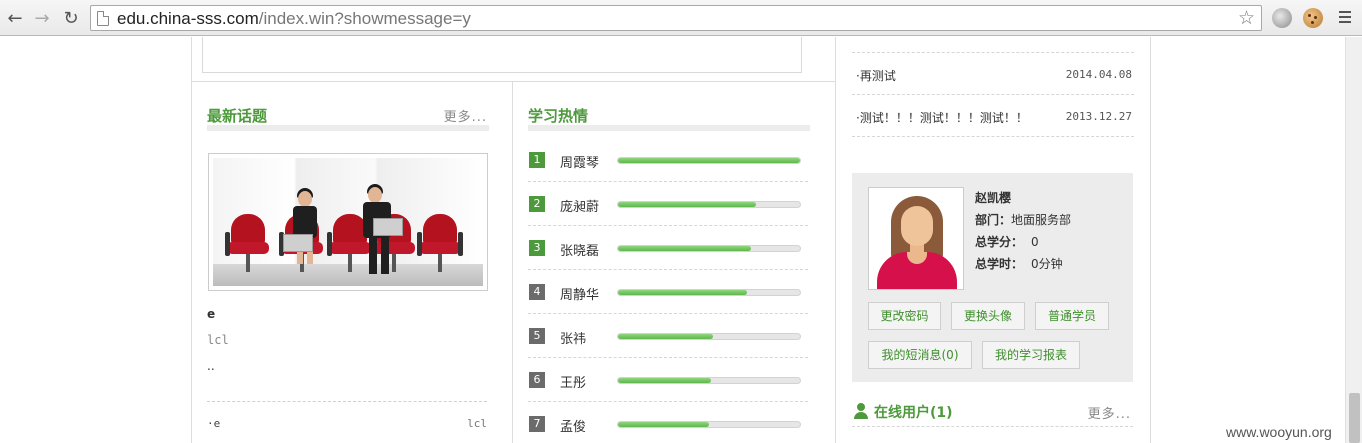 Image resolution: width=1362 pixels, height=443 pixels. What do you see at coordinates (988, 316) in the screenshot?
I see `change-avatar-button: 更换头像` at bounding box center [988, 316].